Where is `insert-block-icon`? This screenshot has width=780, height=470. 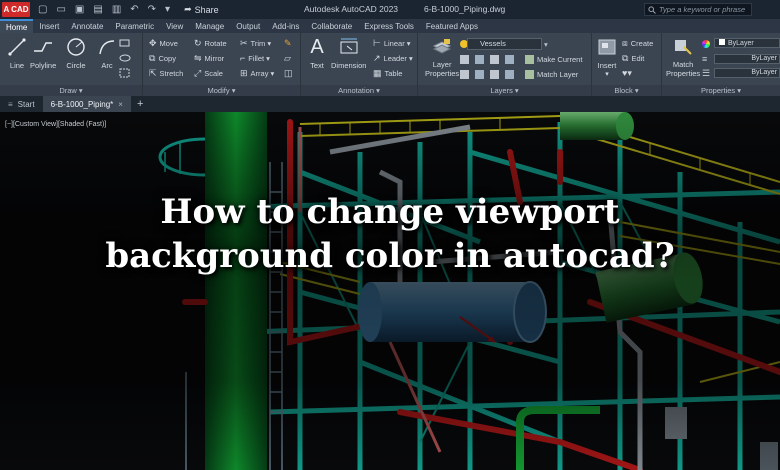 insert-block-icon is located at coordinates (607, 47).